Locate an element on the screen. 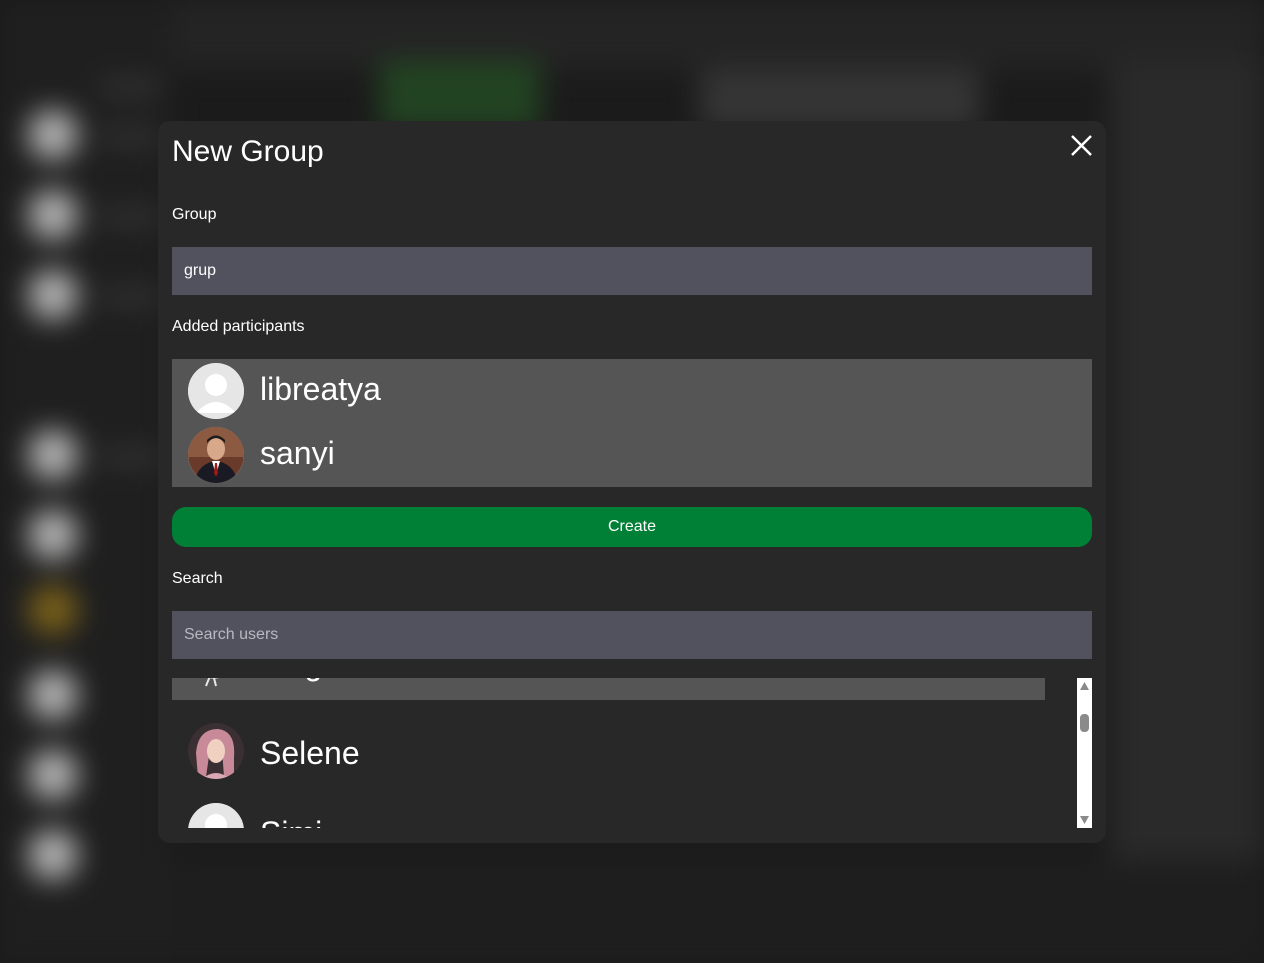 The width and height of the screenshot is (1264, 963). woman-portrait-photo is located at coordinates (216, 751).